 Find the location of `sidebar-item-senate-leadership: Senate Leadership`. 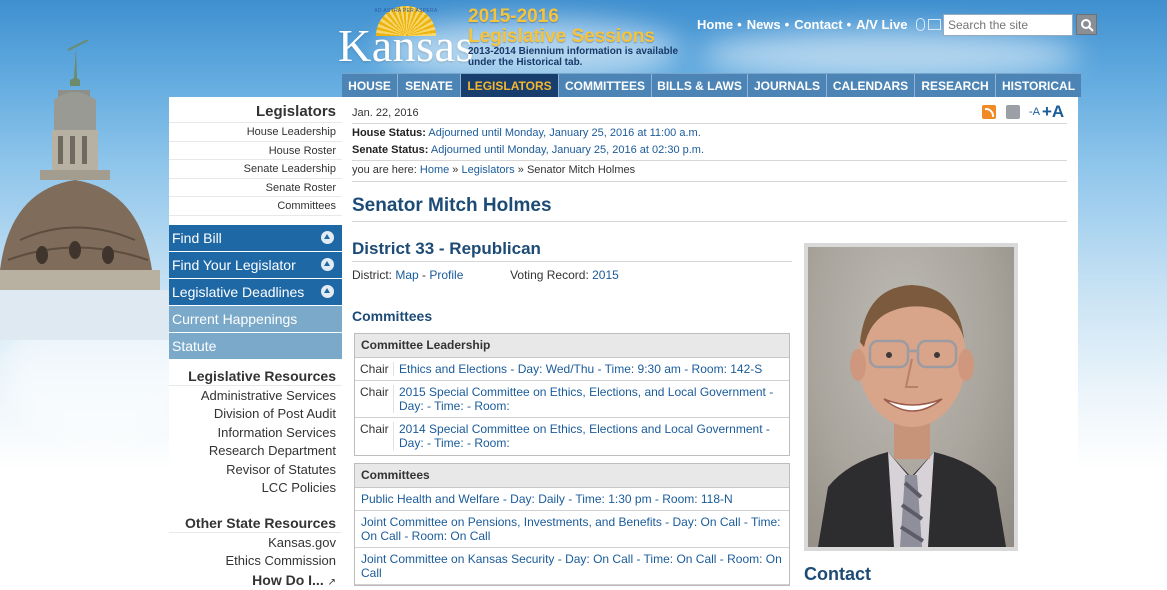

sidebar-item-senate-leadership: Senate Leadership is located at coordinates (255, 169).